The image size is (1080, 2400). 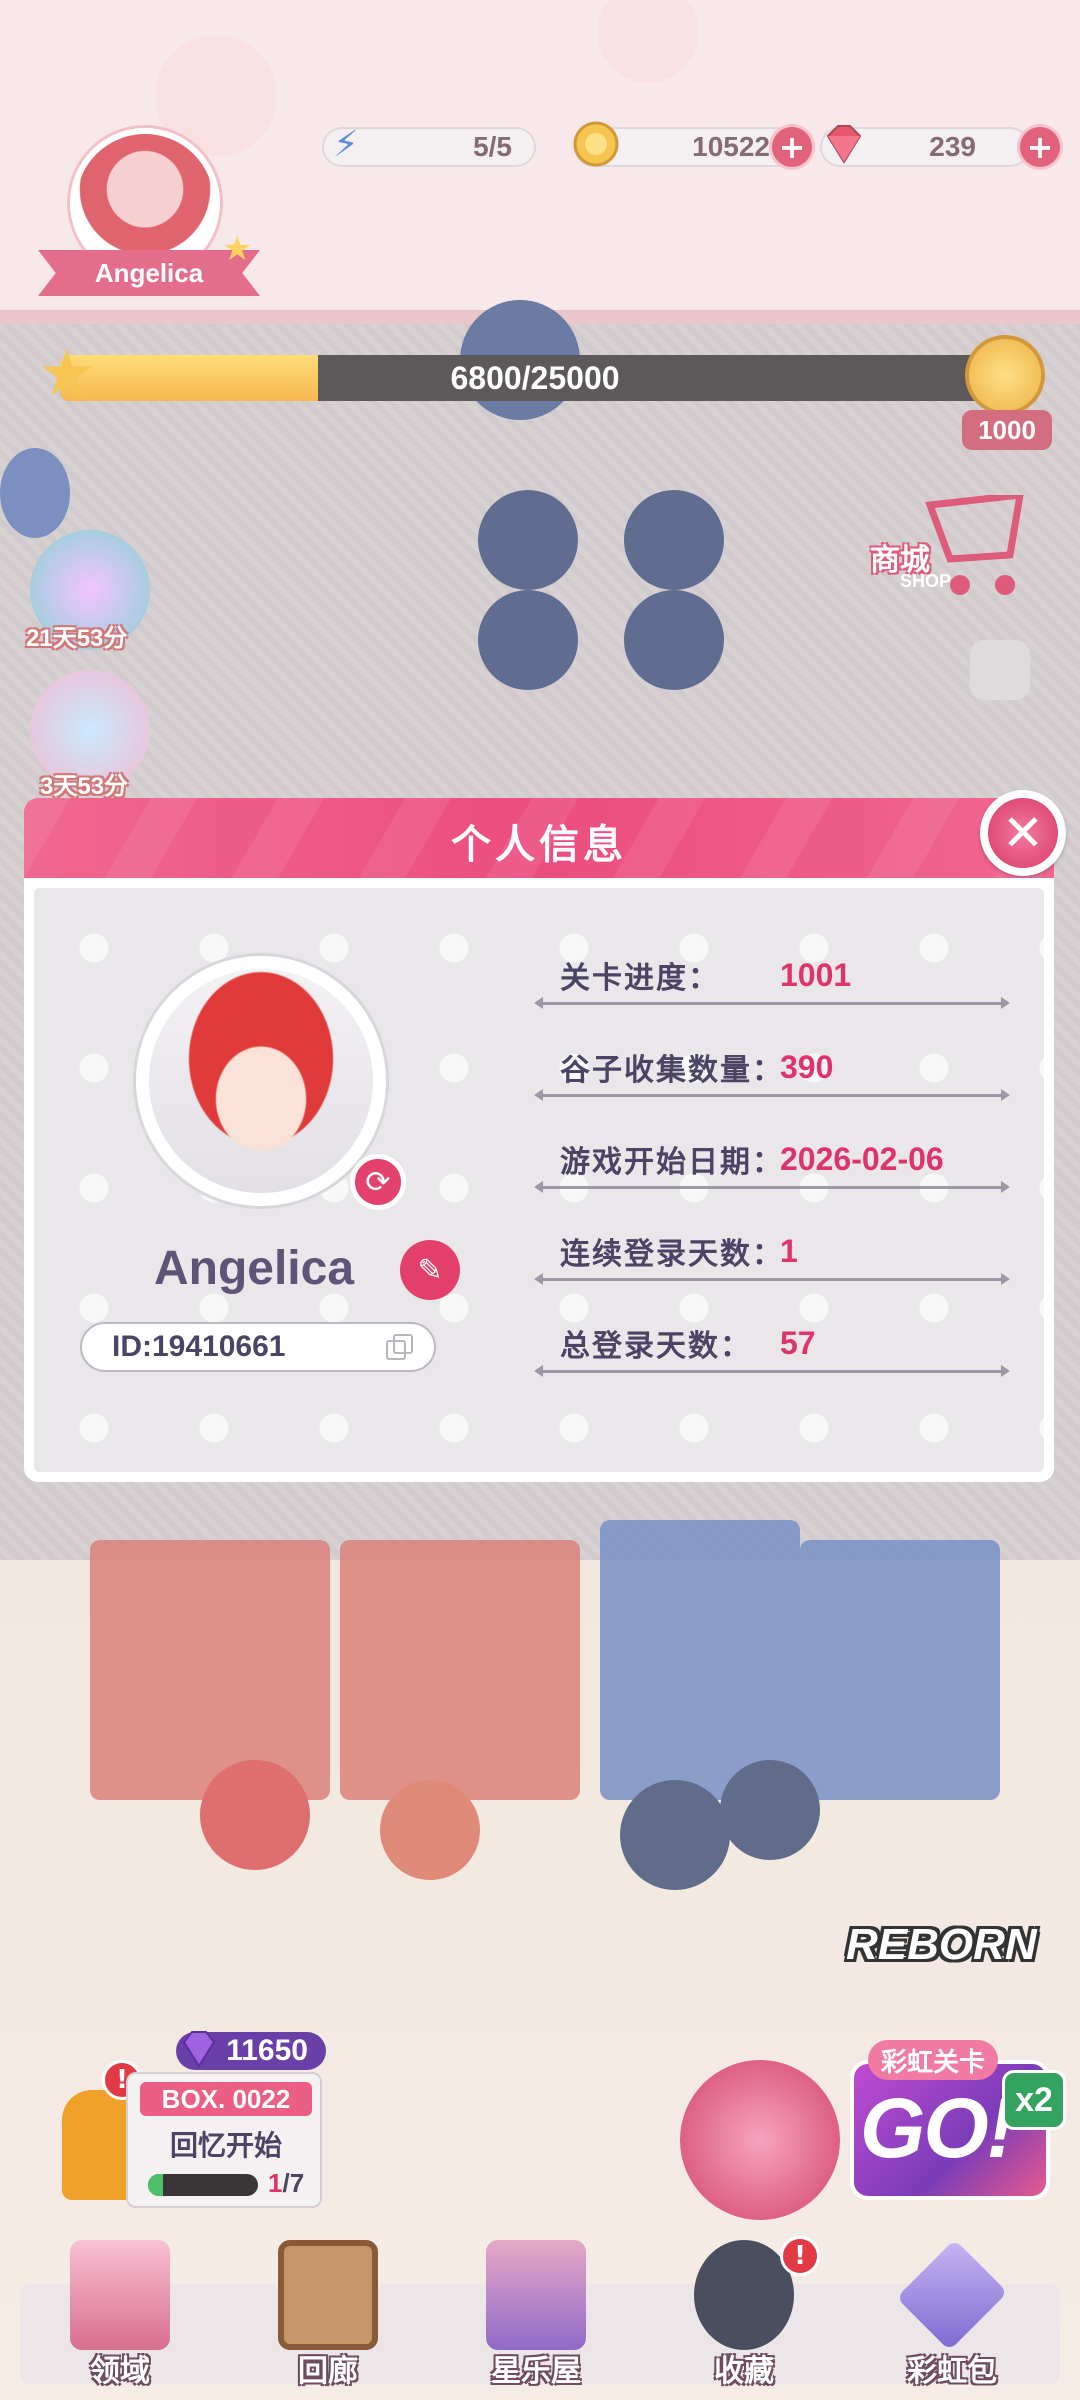 What do you see at coordinates (816, 974) in the screenshot?
I see `stat-value: 1001` at bounding box center [816, 974].